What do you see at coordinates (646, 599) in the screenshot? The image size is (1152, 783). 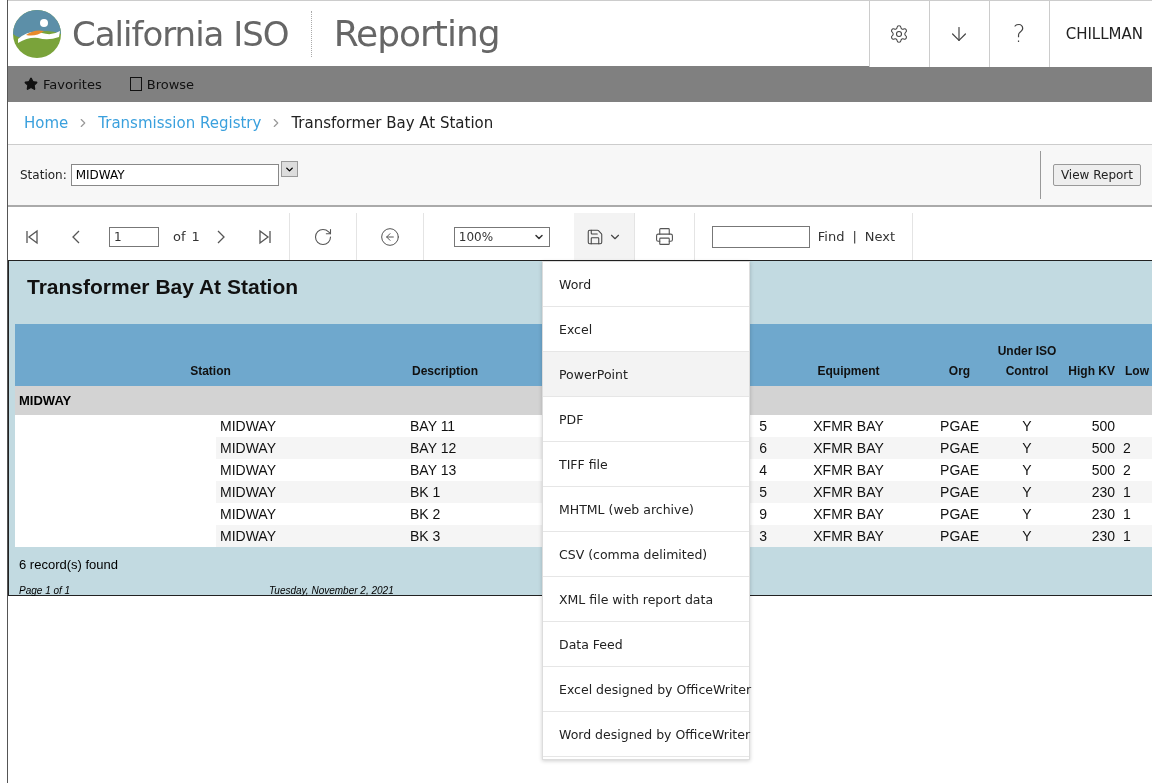 I see `menu-item: XML file with report data` at bounding box center [646, 599].